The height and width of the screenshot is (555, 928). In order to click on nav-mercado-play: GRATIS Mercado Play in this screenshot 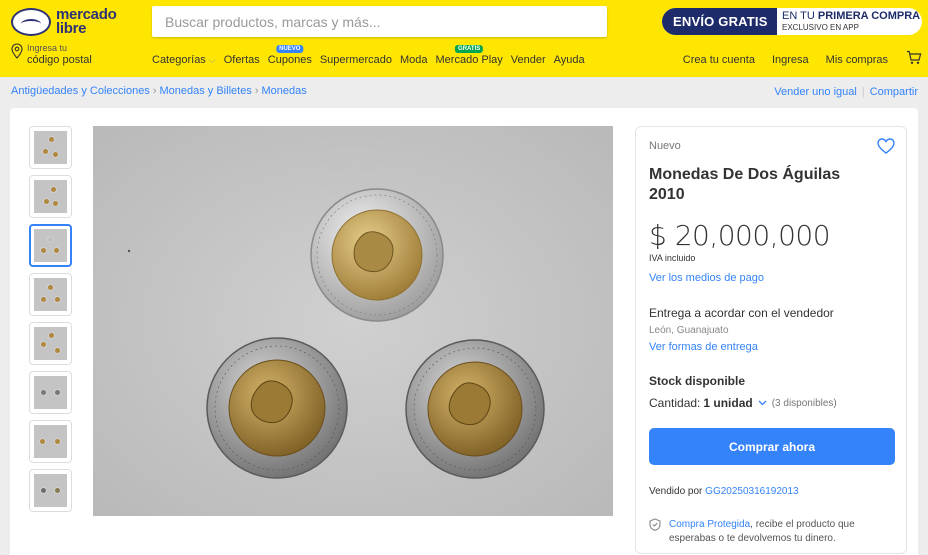, I will do `click(469, 55)`.